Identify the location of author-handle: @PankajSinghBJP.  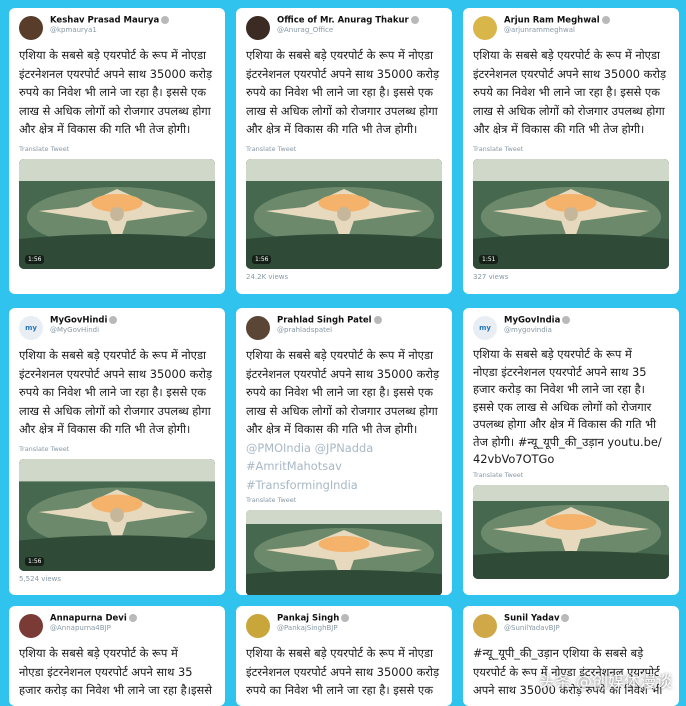
(313, 628).